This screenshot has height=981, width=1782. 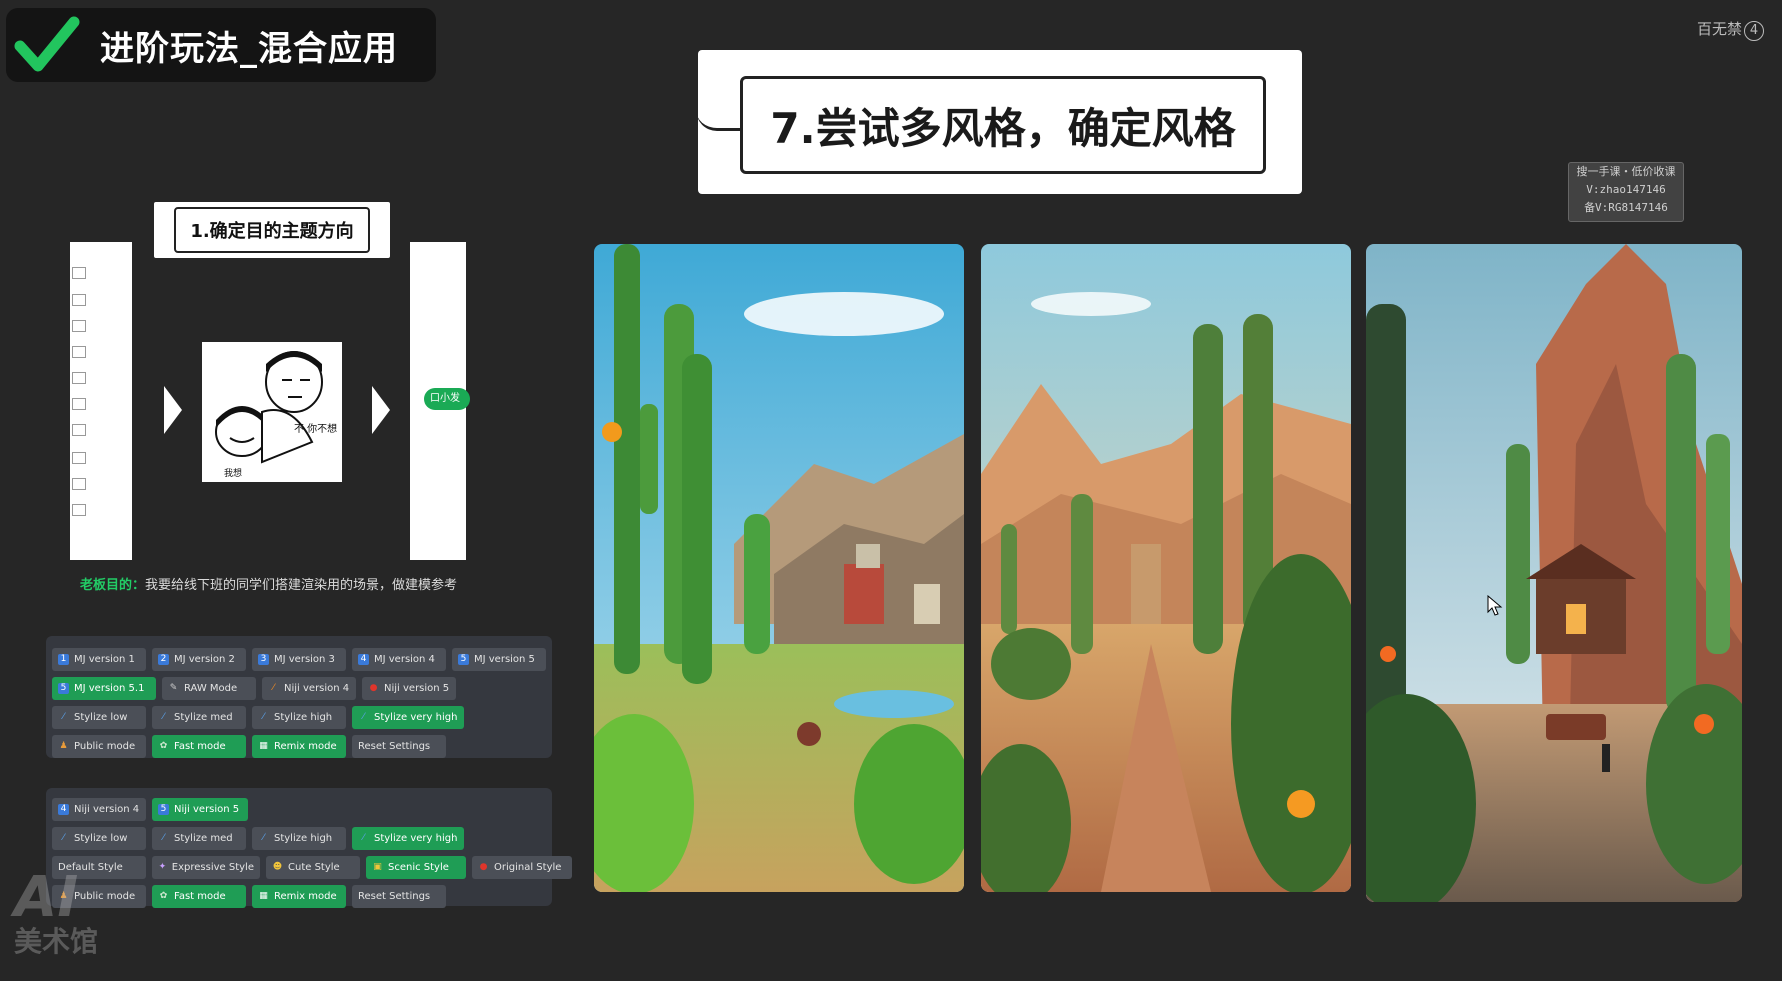 I want to click on public-mode-button: ♟ Public mode, so click(x=99, y=746).